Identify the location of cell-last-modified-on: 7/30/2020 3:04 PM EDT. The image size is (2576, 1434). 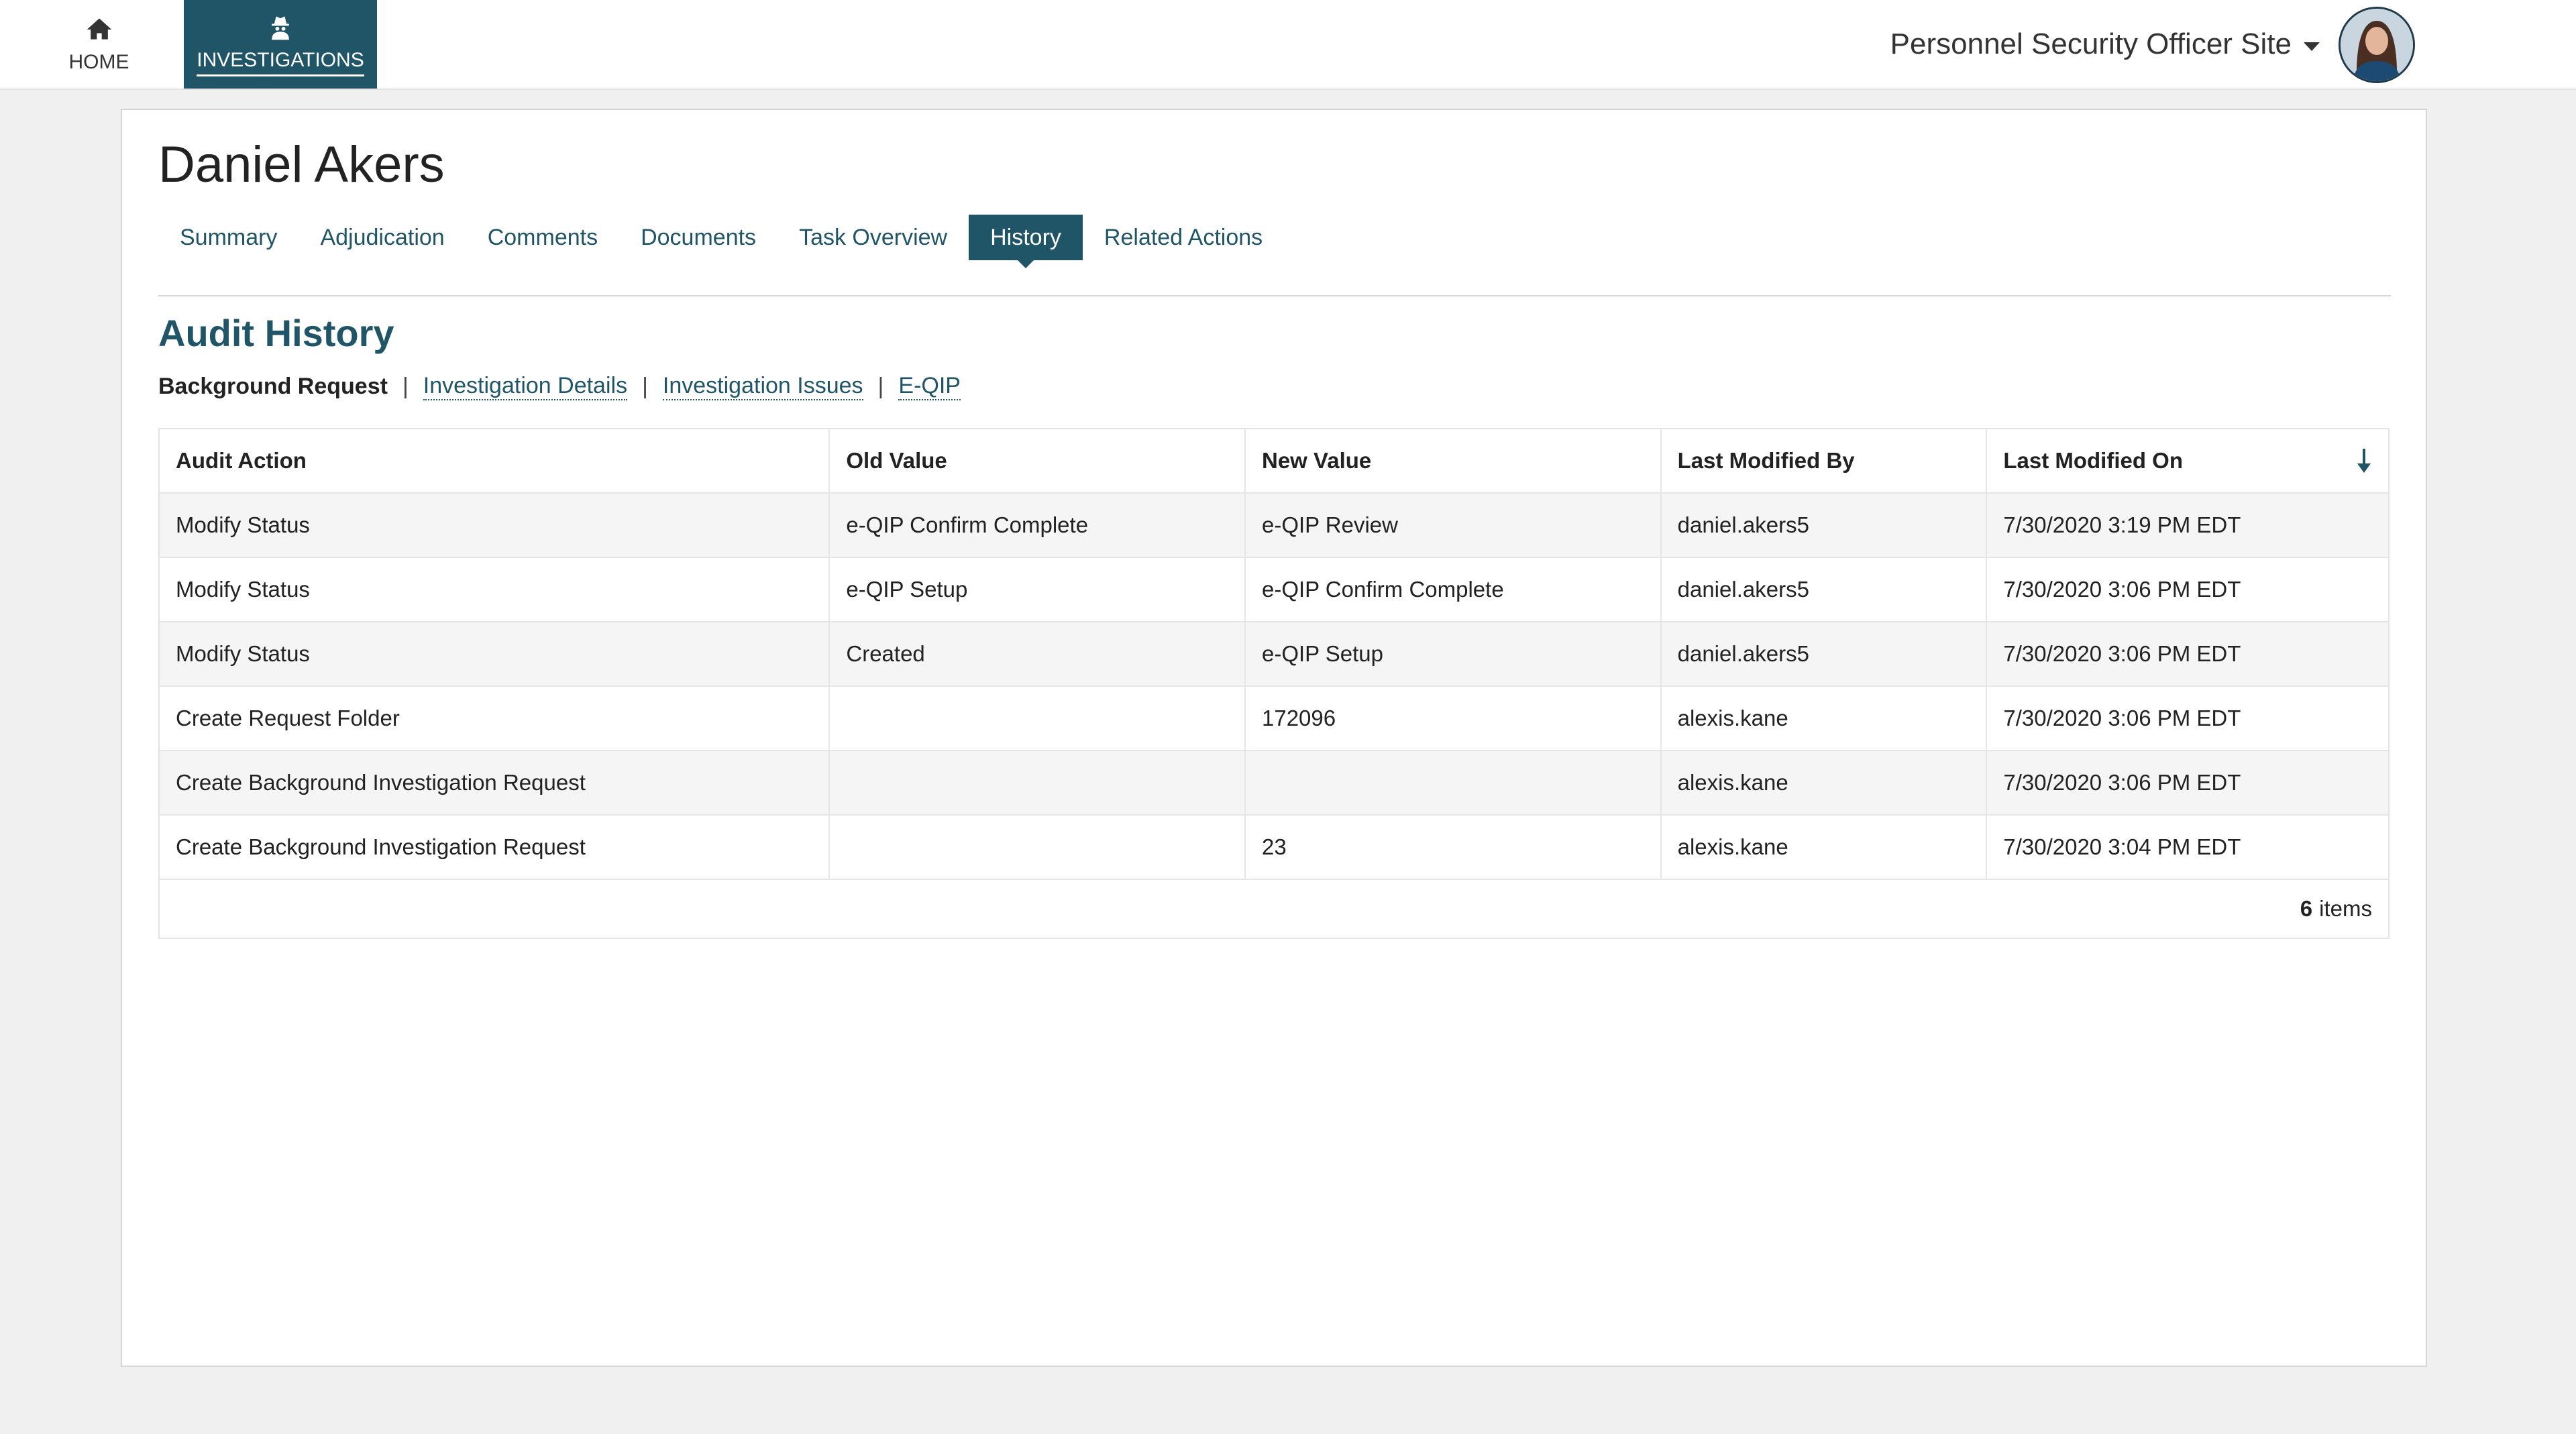
(2122, 846).